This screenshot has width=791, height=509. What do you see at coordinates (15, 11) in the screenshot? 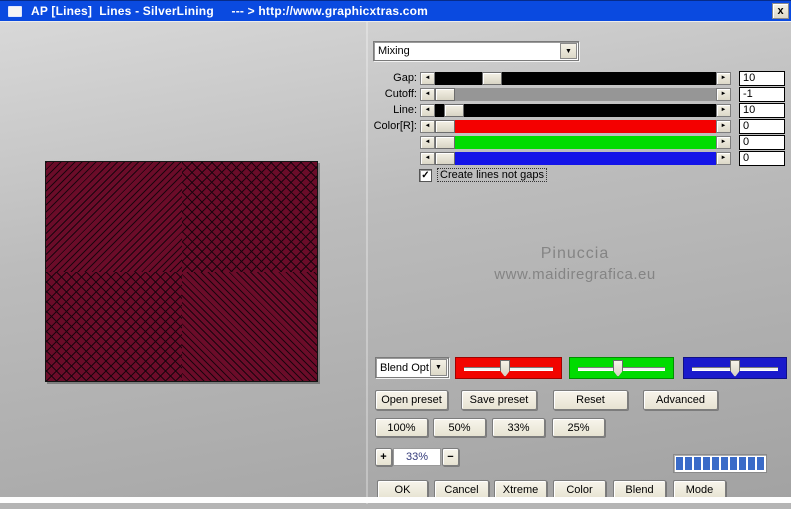
I see `app-icon` at bounding box center [15, 11].